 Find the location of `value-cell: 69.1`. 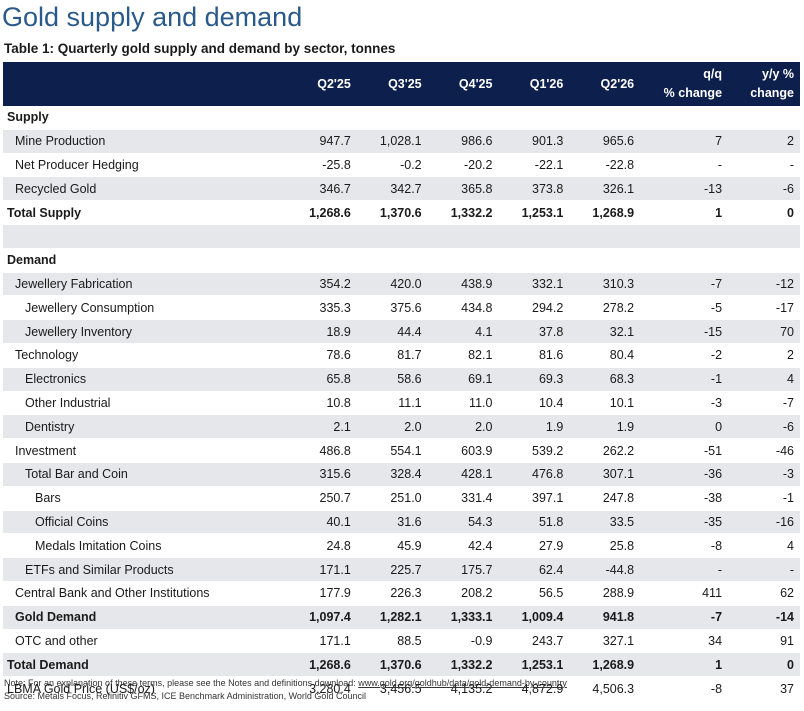

value-cell: 69.1 is located at coordinates (463, 379).